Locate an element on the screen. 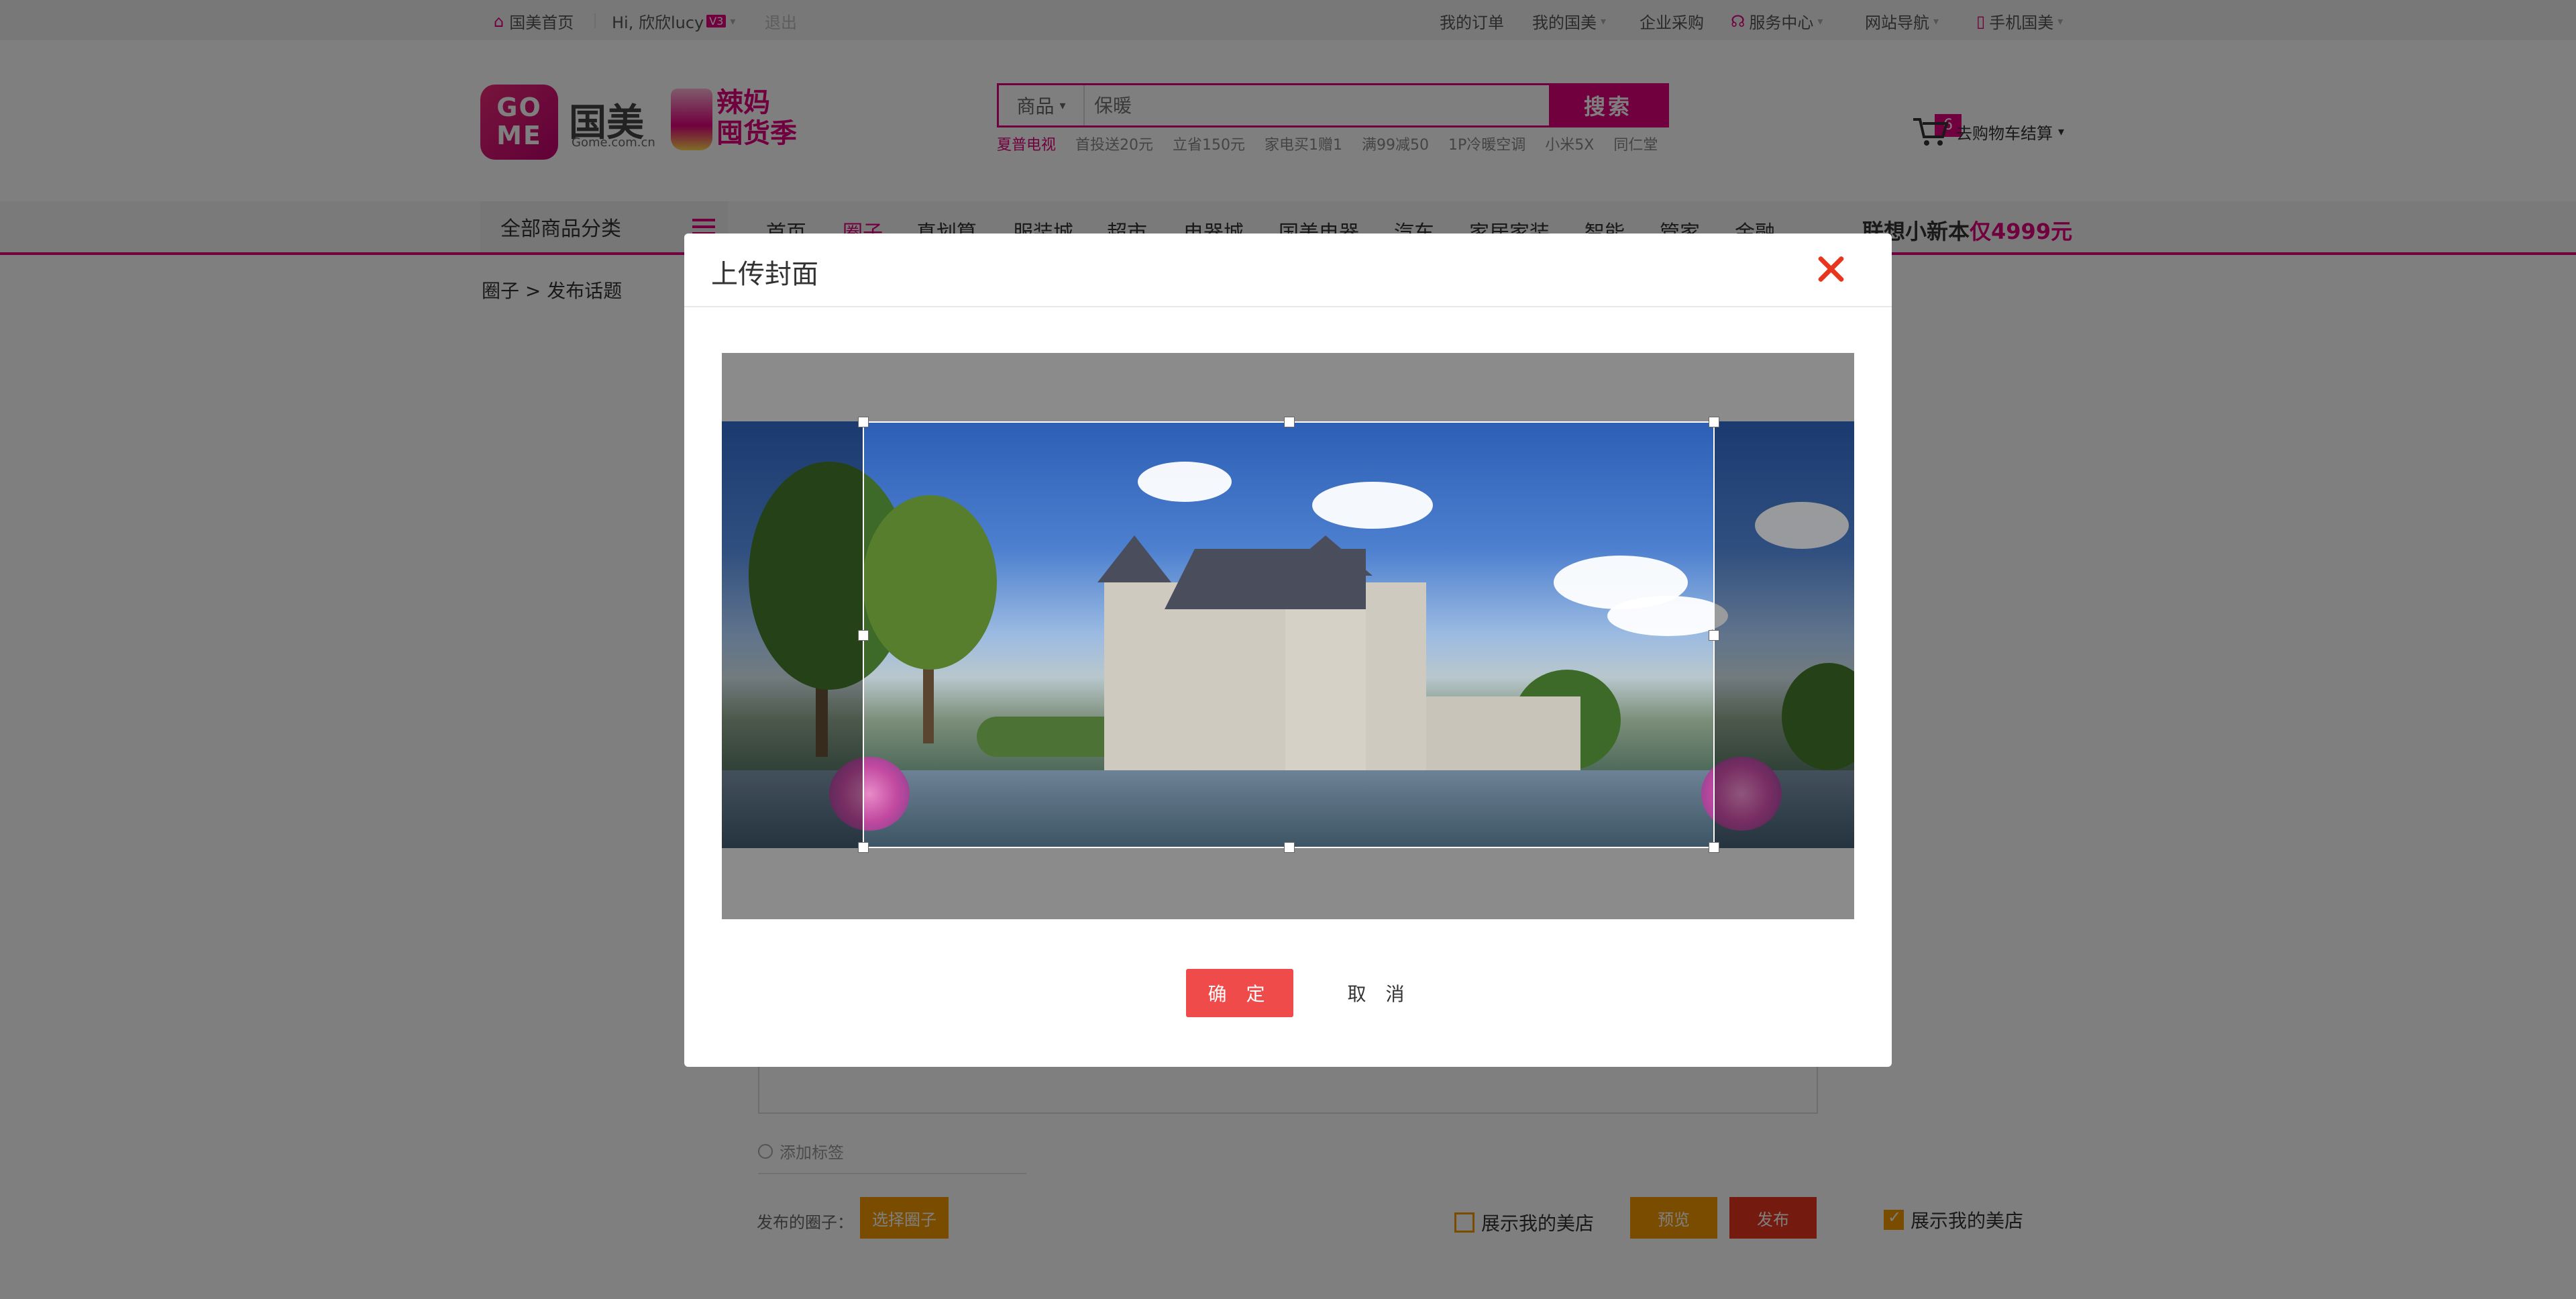  crop-handle-top-left is located at coordinates (863, 422).